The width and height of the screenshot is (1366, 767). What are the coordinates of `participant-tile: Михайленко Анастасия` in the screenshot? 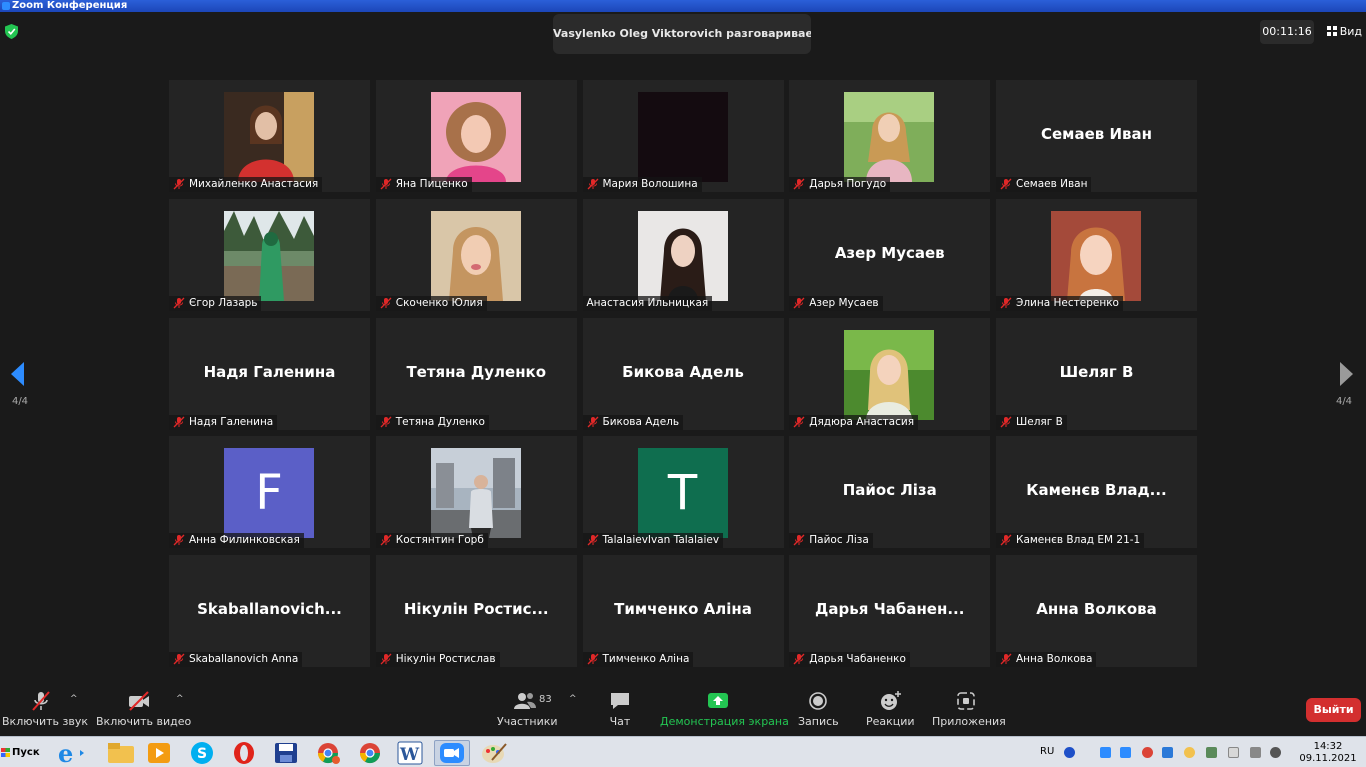 It's located at (269, 136).